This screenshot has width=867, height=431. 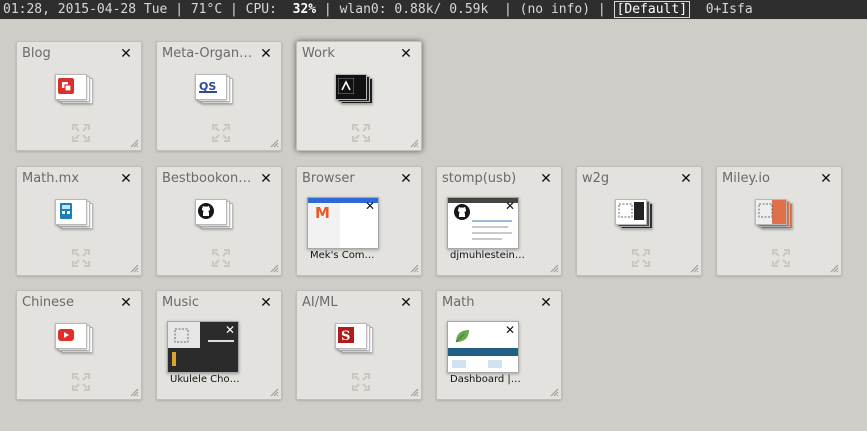 What do you see at coordinates (768, 178) in the screenshot?
I see `group-title: Miley.io` at bounding box center [768, 178].